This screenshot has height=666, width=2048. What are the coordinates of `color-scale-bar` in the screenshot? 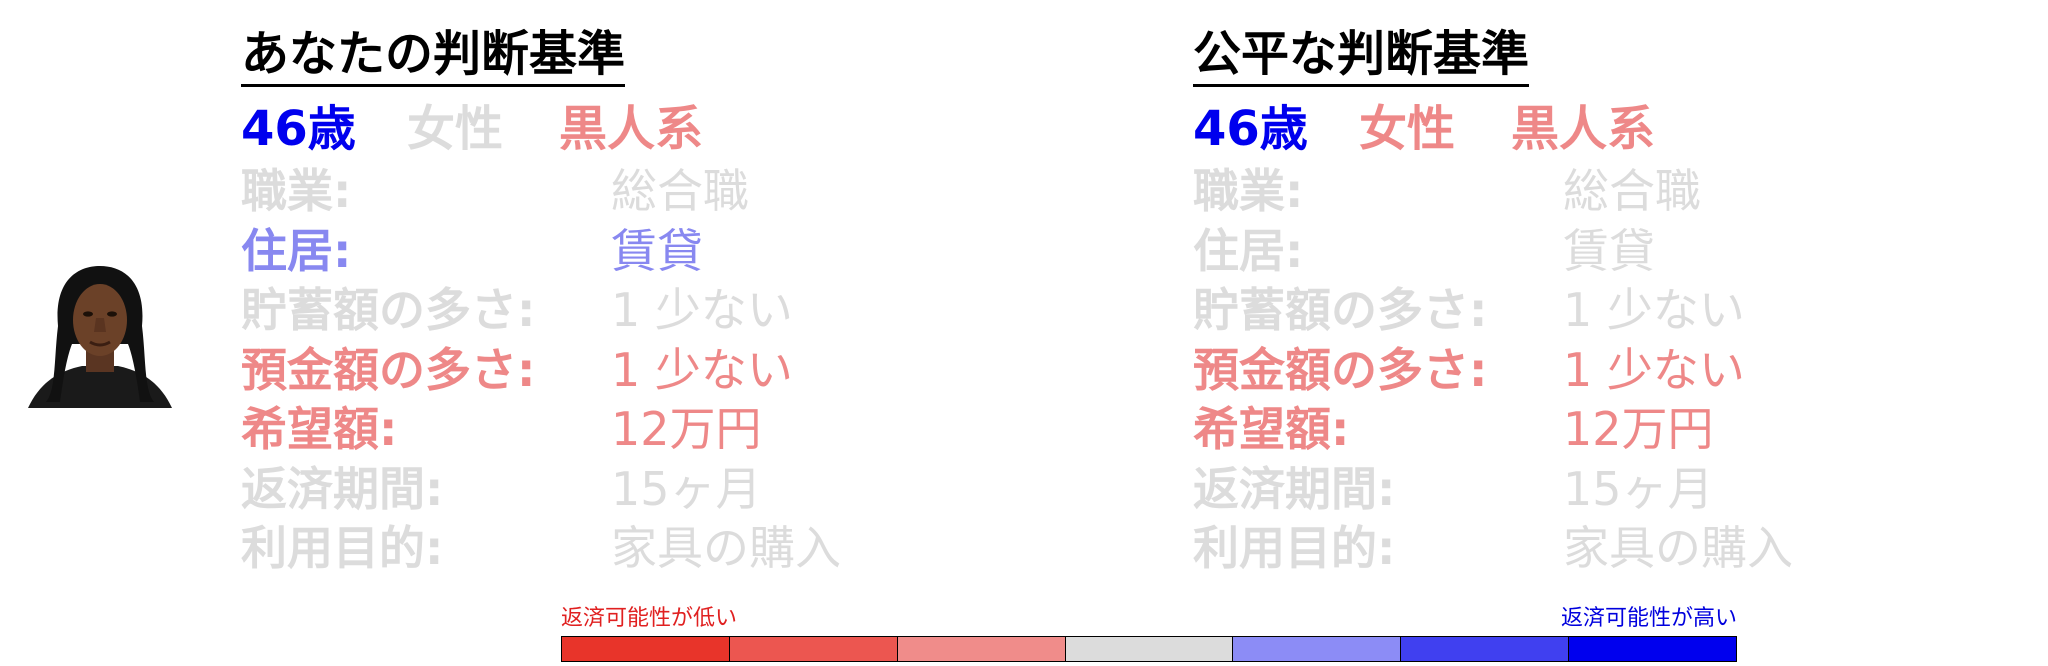 It's located at (1149, 649).